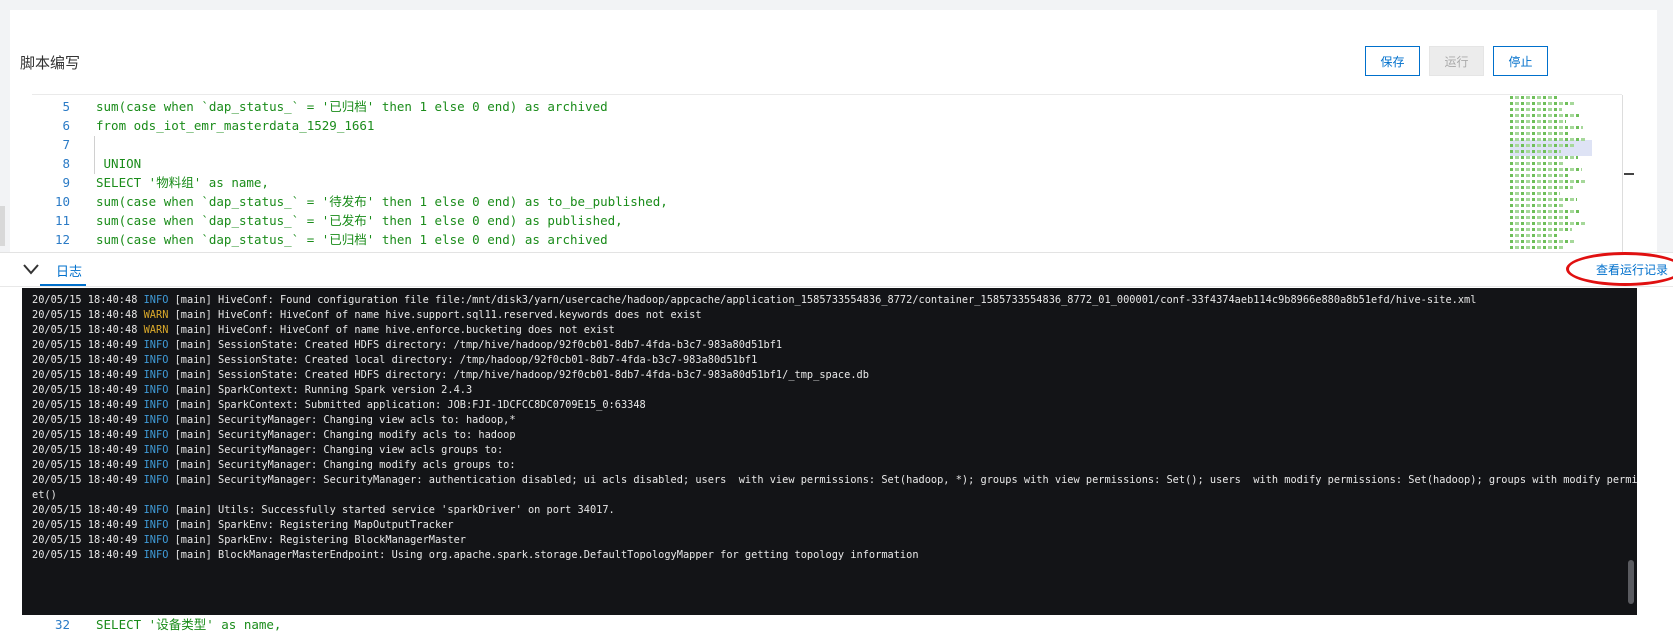 The image size is (1673, 638). Describe the element at coordinates (66, 144) in the screenshot. I see `line-number: 7` at that location.